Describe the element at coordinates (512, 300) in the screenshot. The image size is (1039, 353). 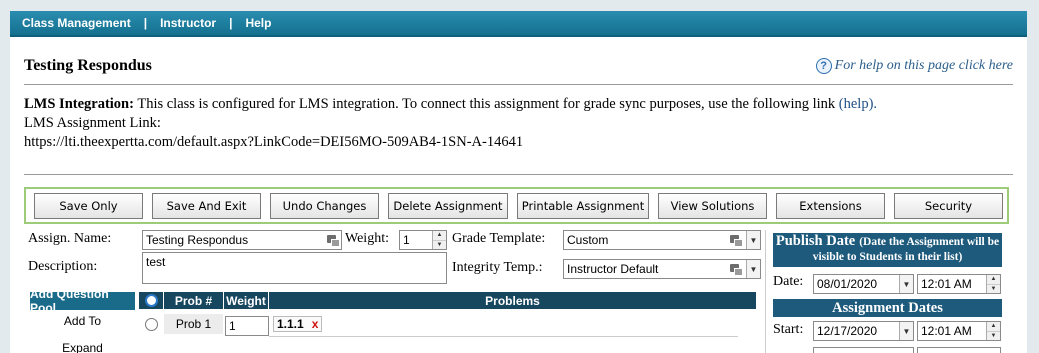
I see `problems-header: Problems` at that location.